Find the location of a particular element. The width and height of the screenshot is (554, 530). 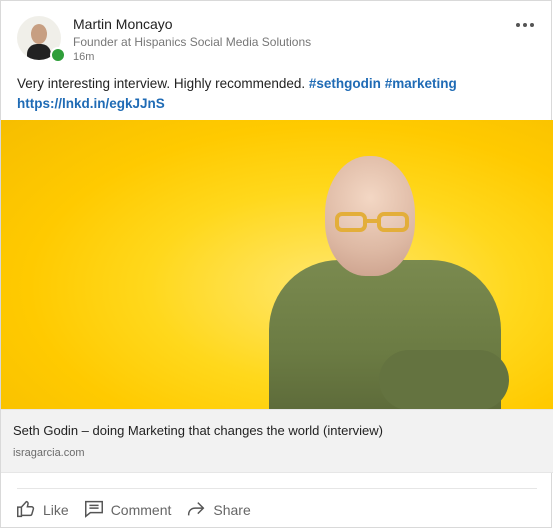

avatar-face is located at coordinates (39, 34).